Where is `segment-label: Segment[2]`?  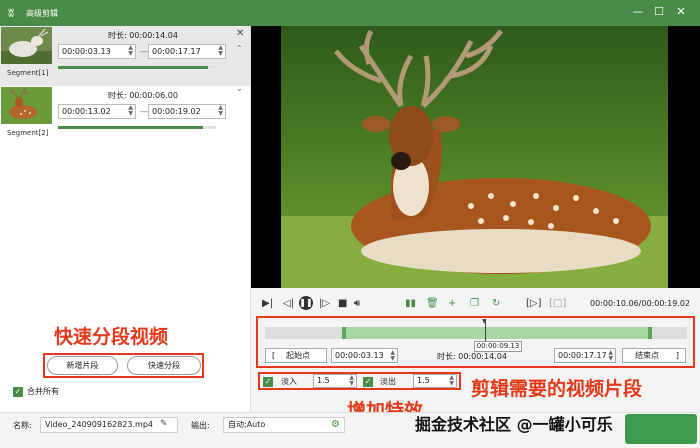 segment-label: Segment[2] is located at coordinates (28, 133).